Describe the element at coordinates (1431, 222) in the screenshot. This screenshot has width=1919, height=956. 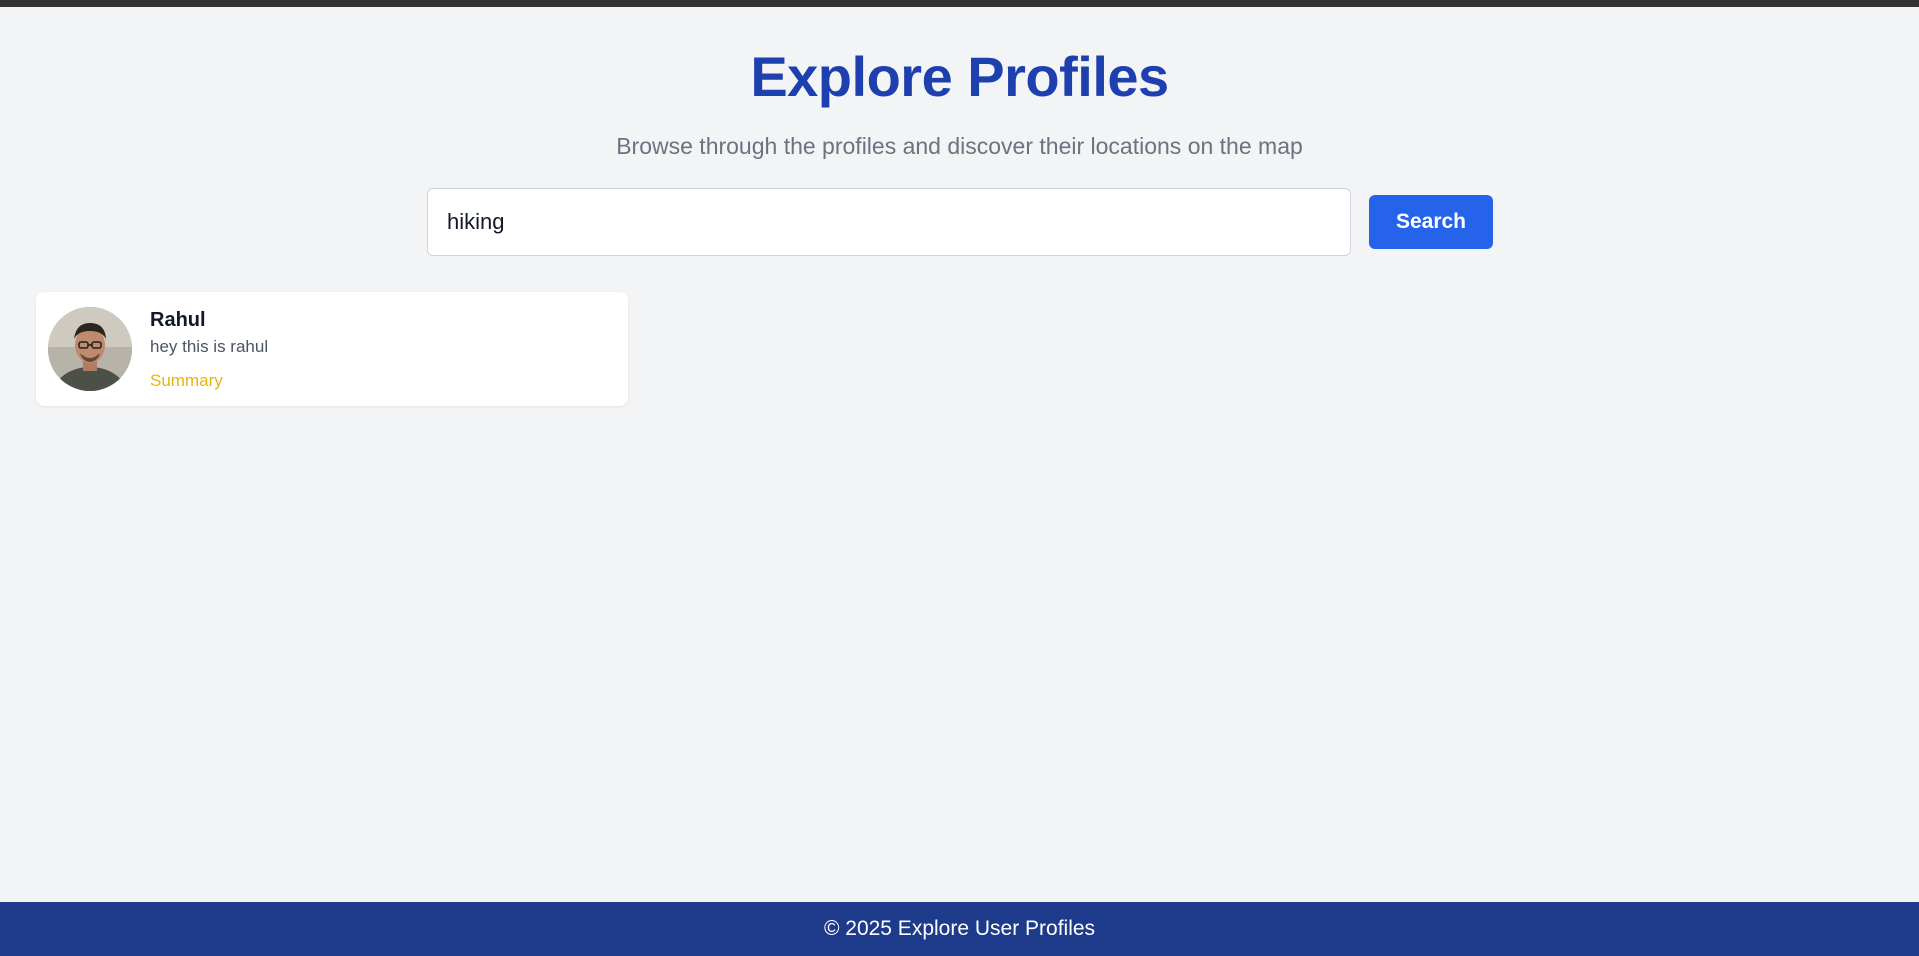
I see `search-button: Search` at that location.